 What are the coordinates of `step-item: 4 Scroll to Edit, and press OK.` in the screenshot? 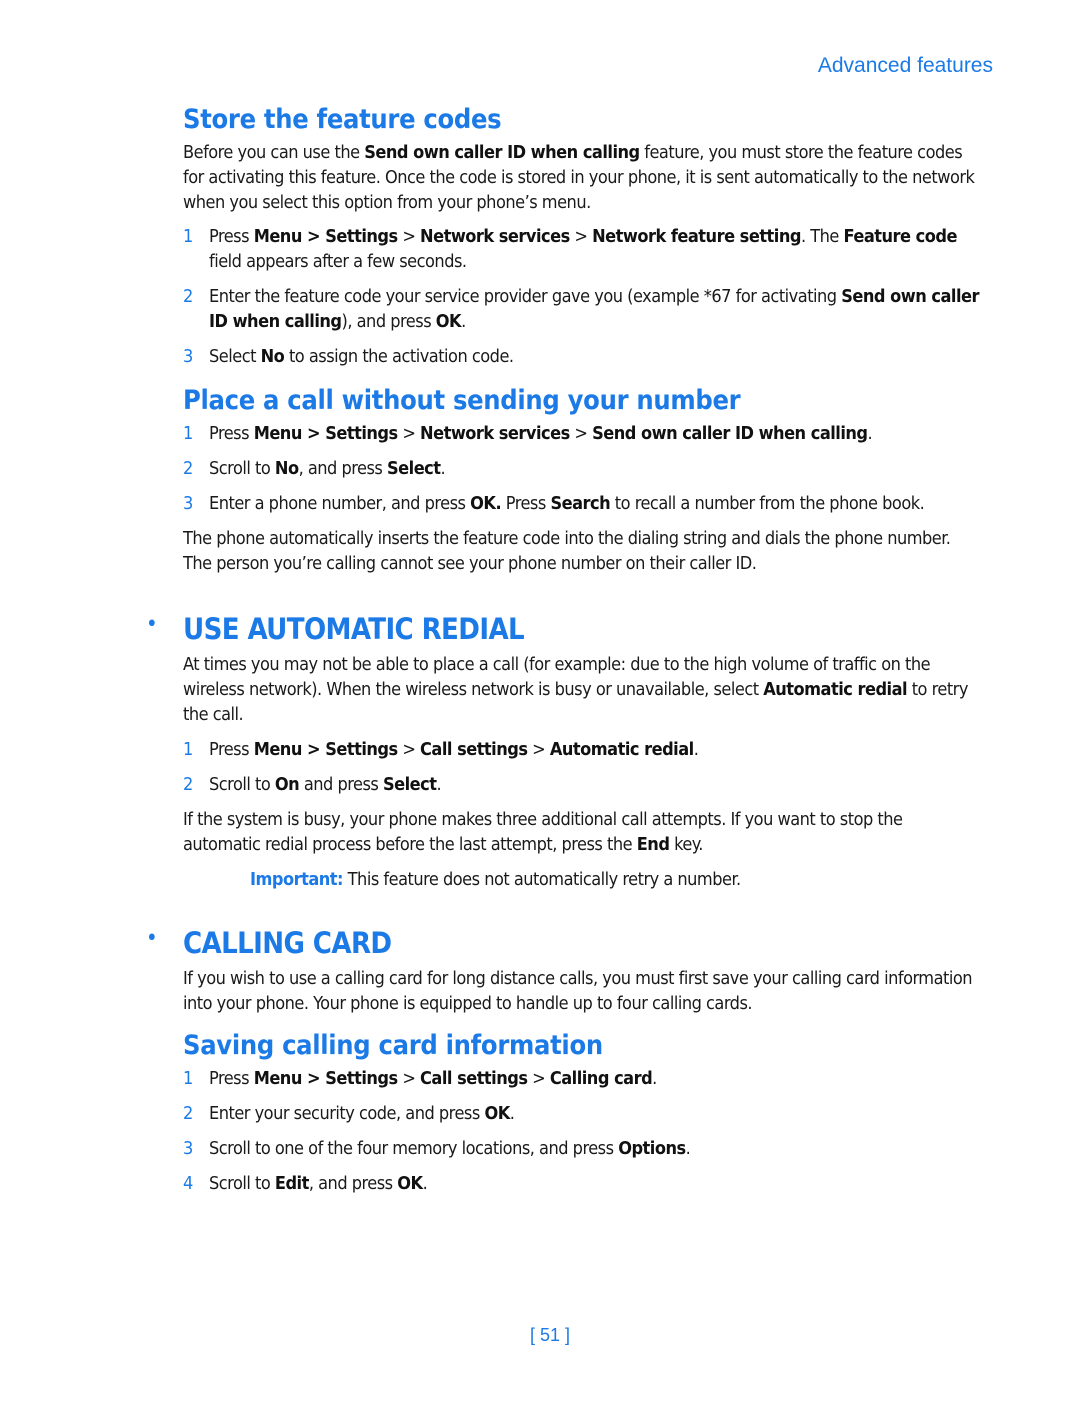 It's located at (583, 1183).